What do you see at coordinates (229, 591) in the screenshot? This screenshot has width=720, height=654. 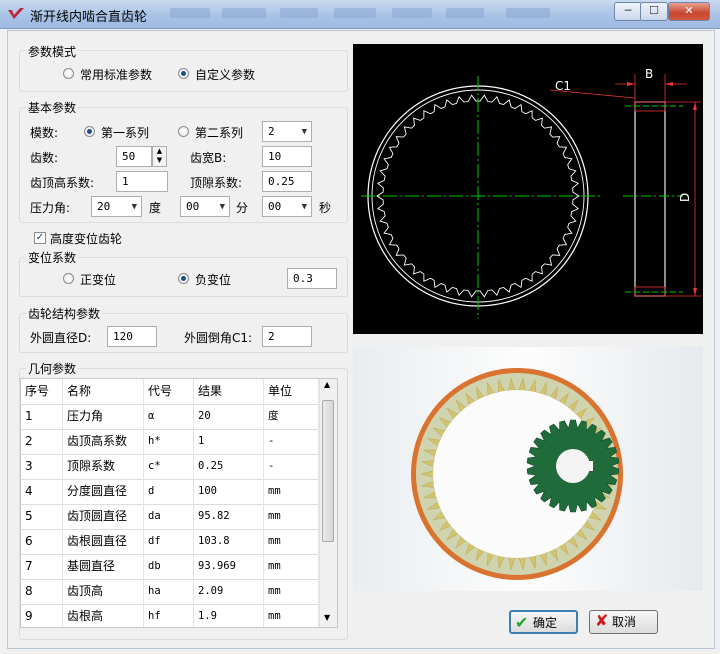 I see `cell-result: 2.09` at bounding box center [229, 591].